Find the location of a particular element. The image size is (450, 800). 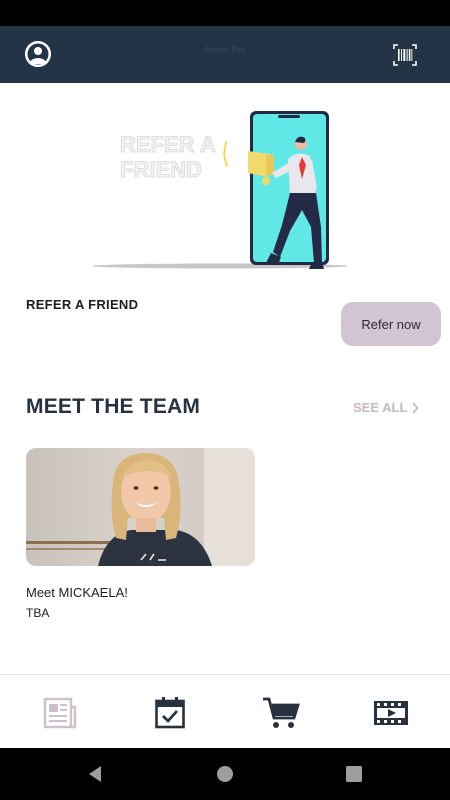

cart-icon is located at coordinates (281, 712).